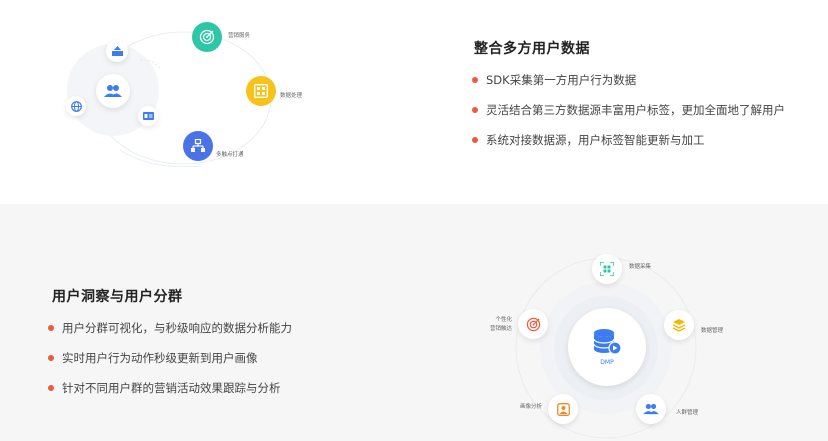 The width and height of the screenshot is (828, 441). I want to click on marketing-service-node, so click(207, 37).